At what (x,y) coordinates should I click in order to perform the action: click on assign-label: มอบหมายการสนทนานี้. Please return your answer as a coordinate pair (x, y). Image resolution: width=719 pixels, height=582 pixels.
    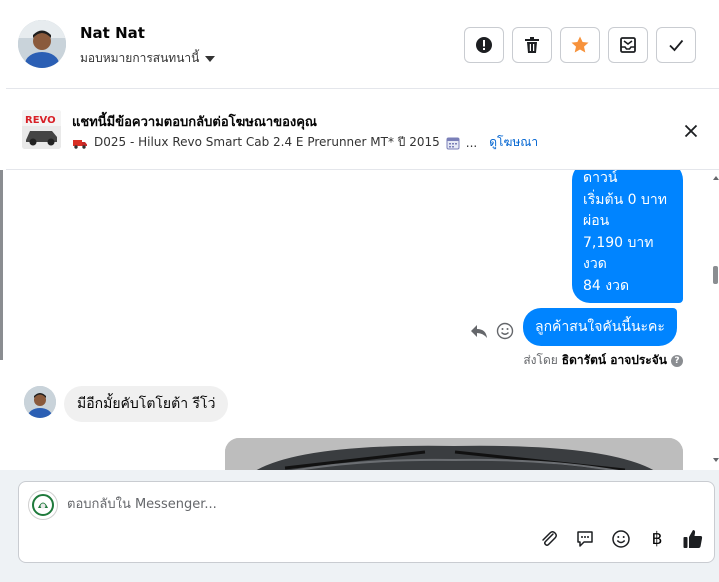
    Looking at the image, I should click on (140, 58).